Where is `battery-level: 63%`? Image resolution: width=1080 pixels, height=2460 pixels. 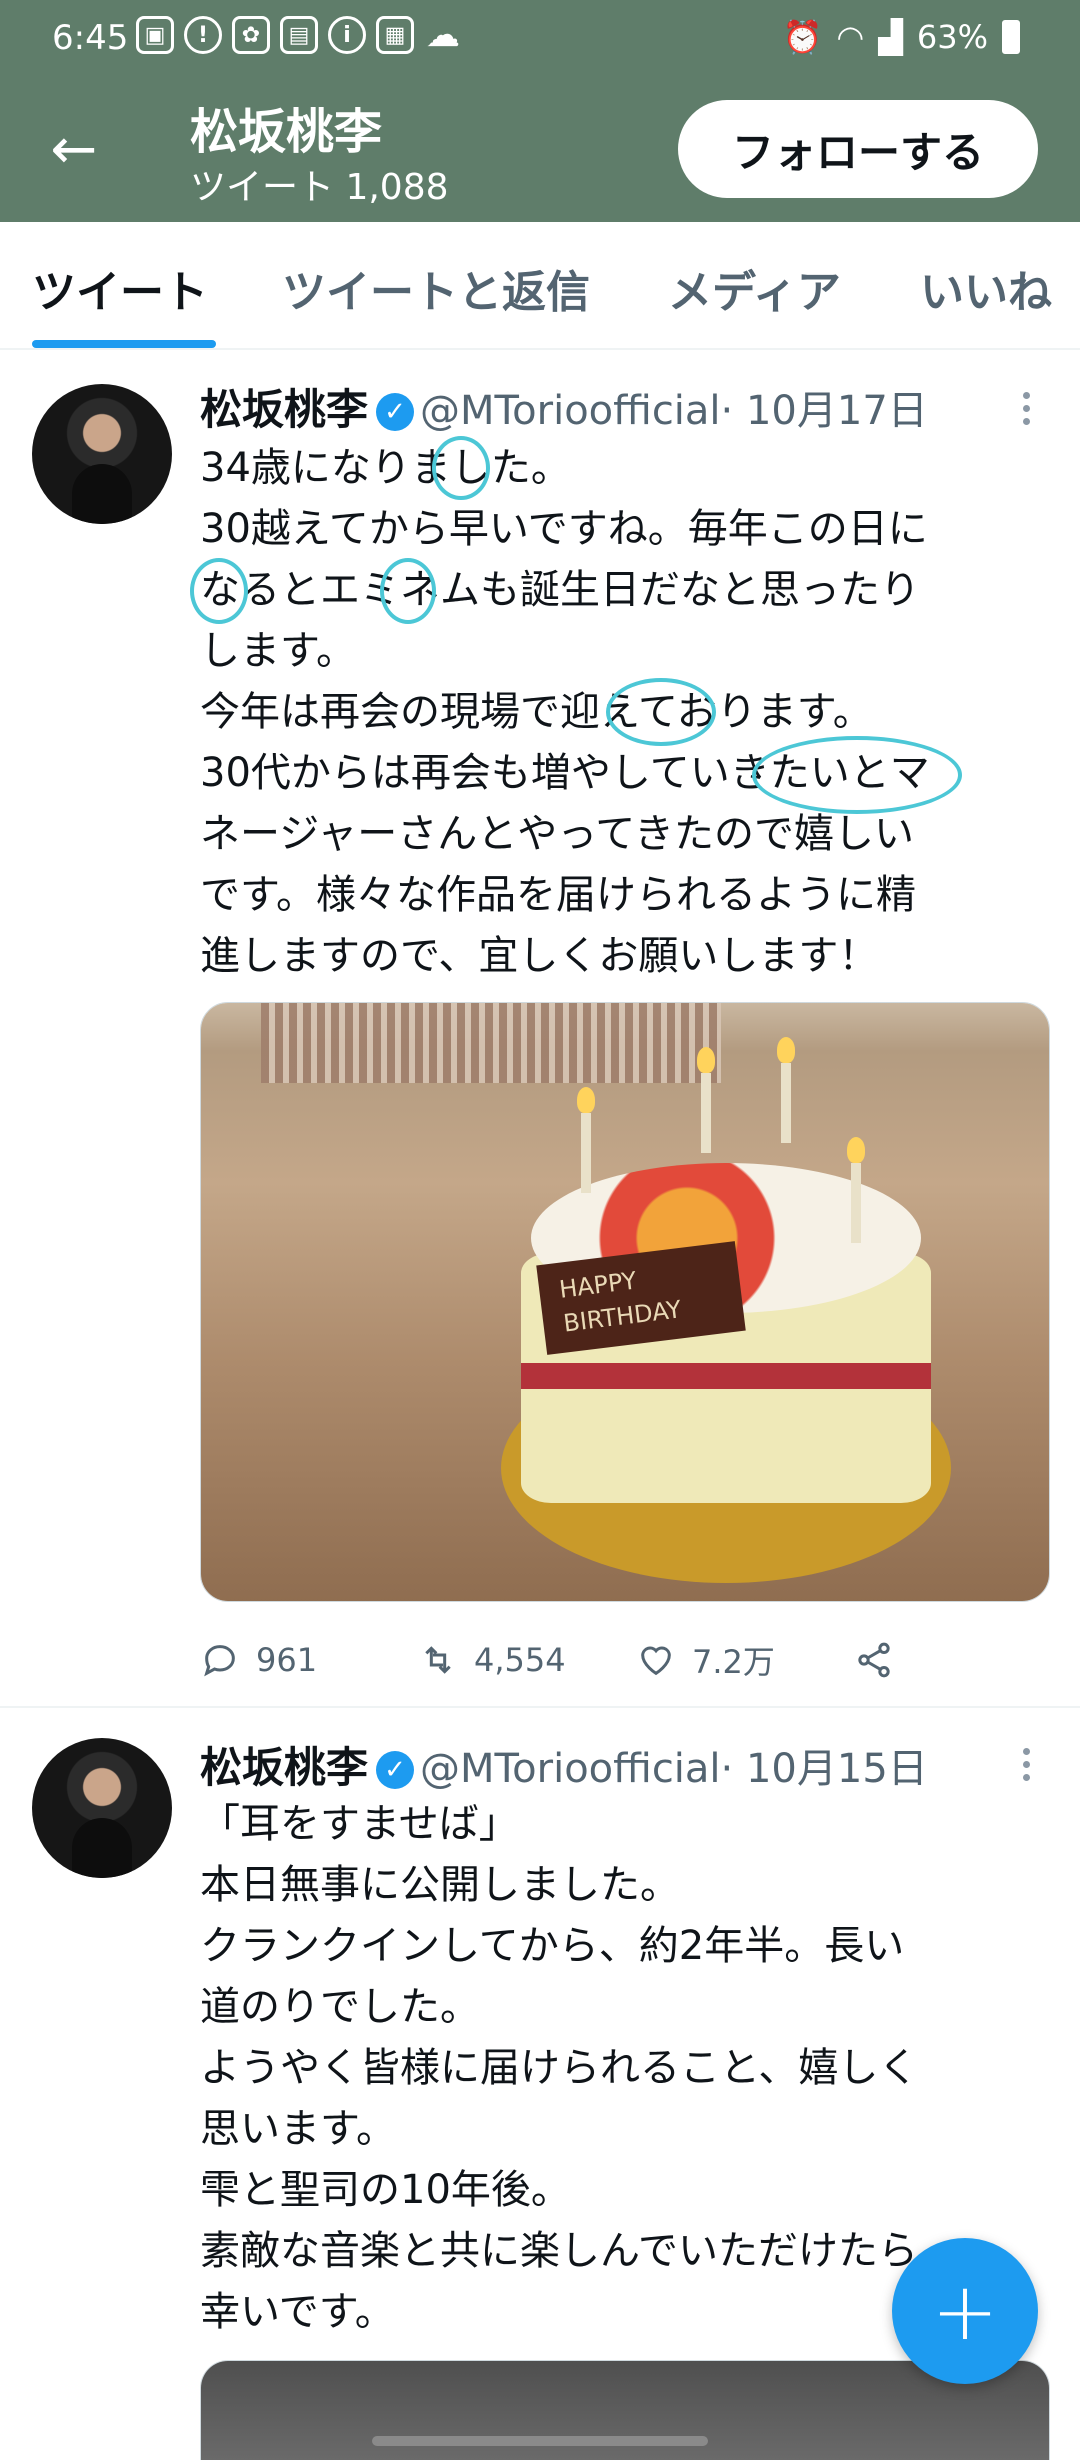 battery-level: 63% is located at coordinates (952, 37).